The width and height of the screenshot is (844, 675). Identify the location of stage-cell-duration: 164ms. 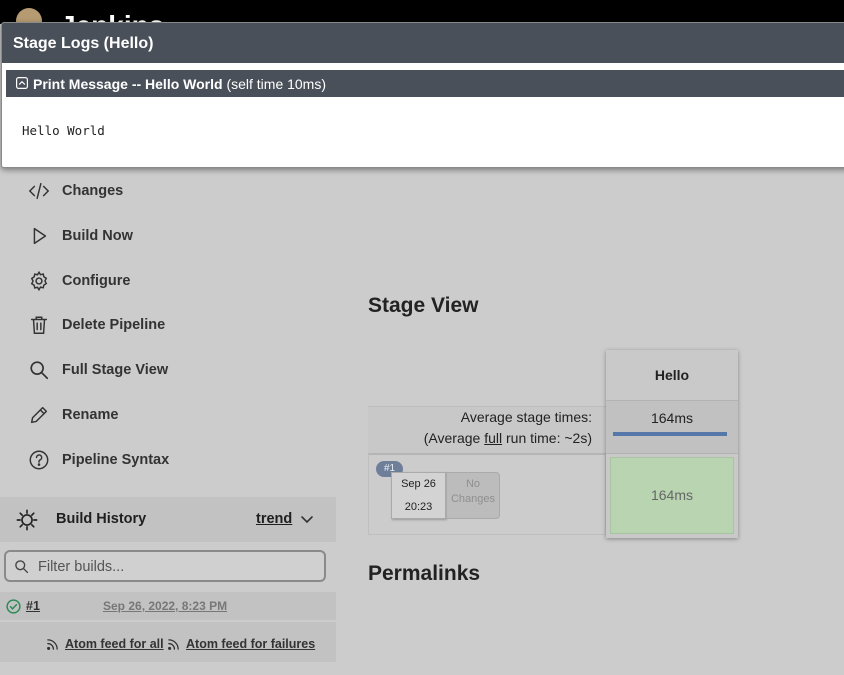
(672, 495).